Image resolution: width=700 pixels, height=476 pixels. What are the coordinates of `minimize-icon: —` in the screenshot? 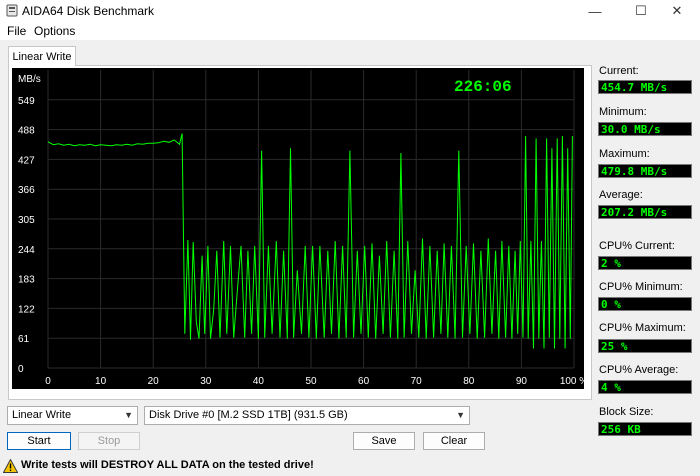 It's located at (595, 11).